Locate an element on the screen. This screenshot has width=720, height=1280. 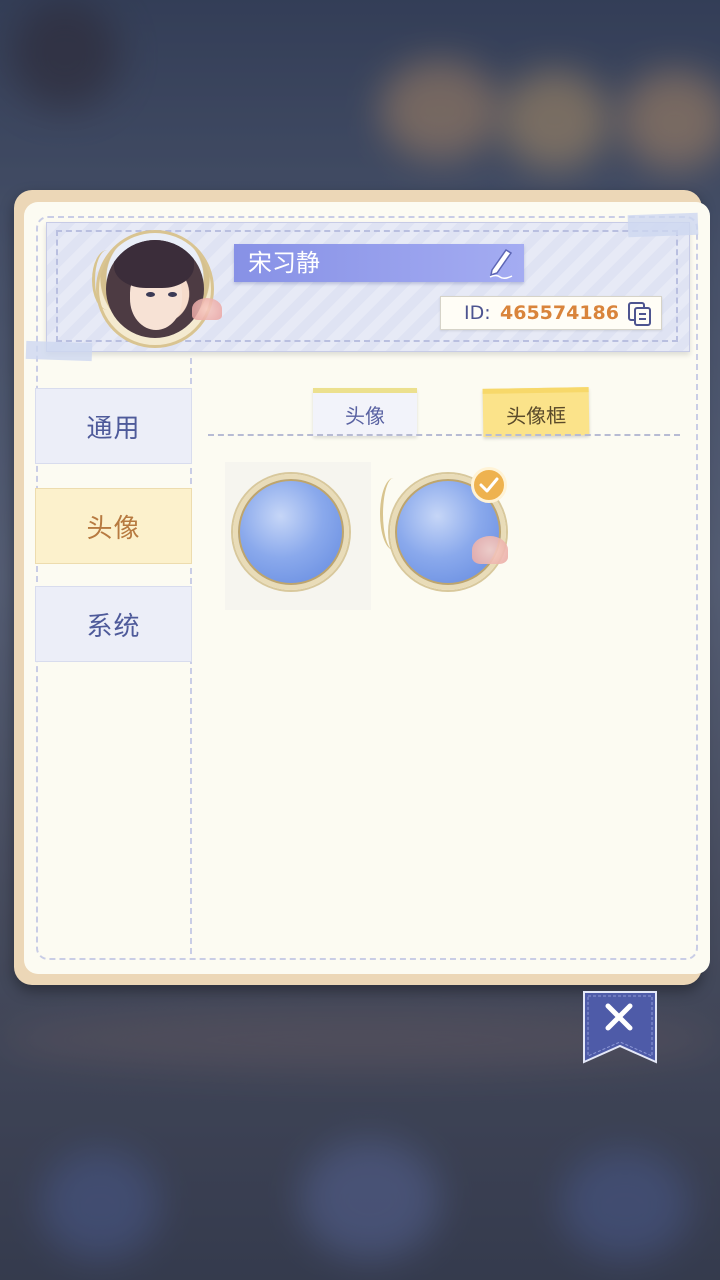
nav-item-label: 通用 is located at coordinates (113, 428).